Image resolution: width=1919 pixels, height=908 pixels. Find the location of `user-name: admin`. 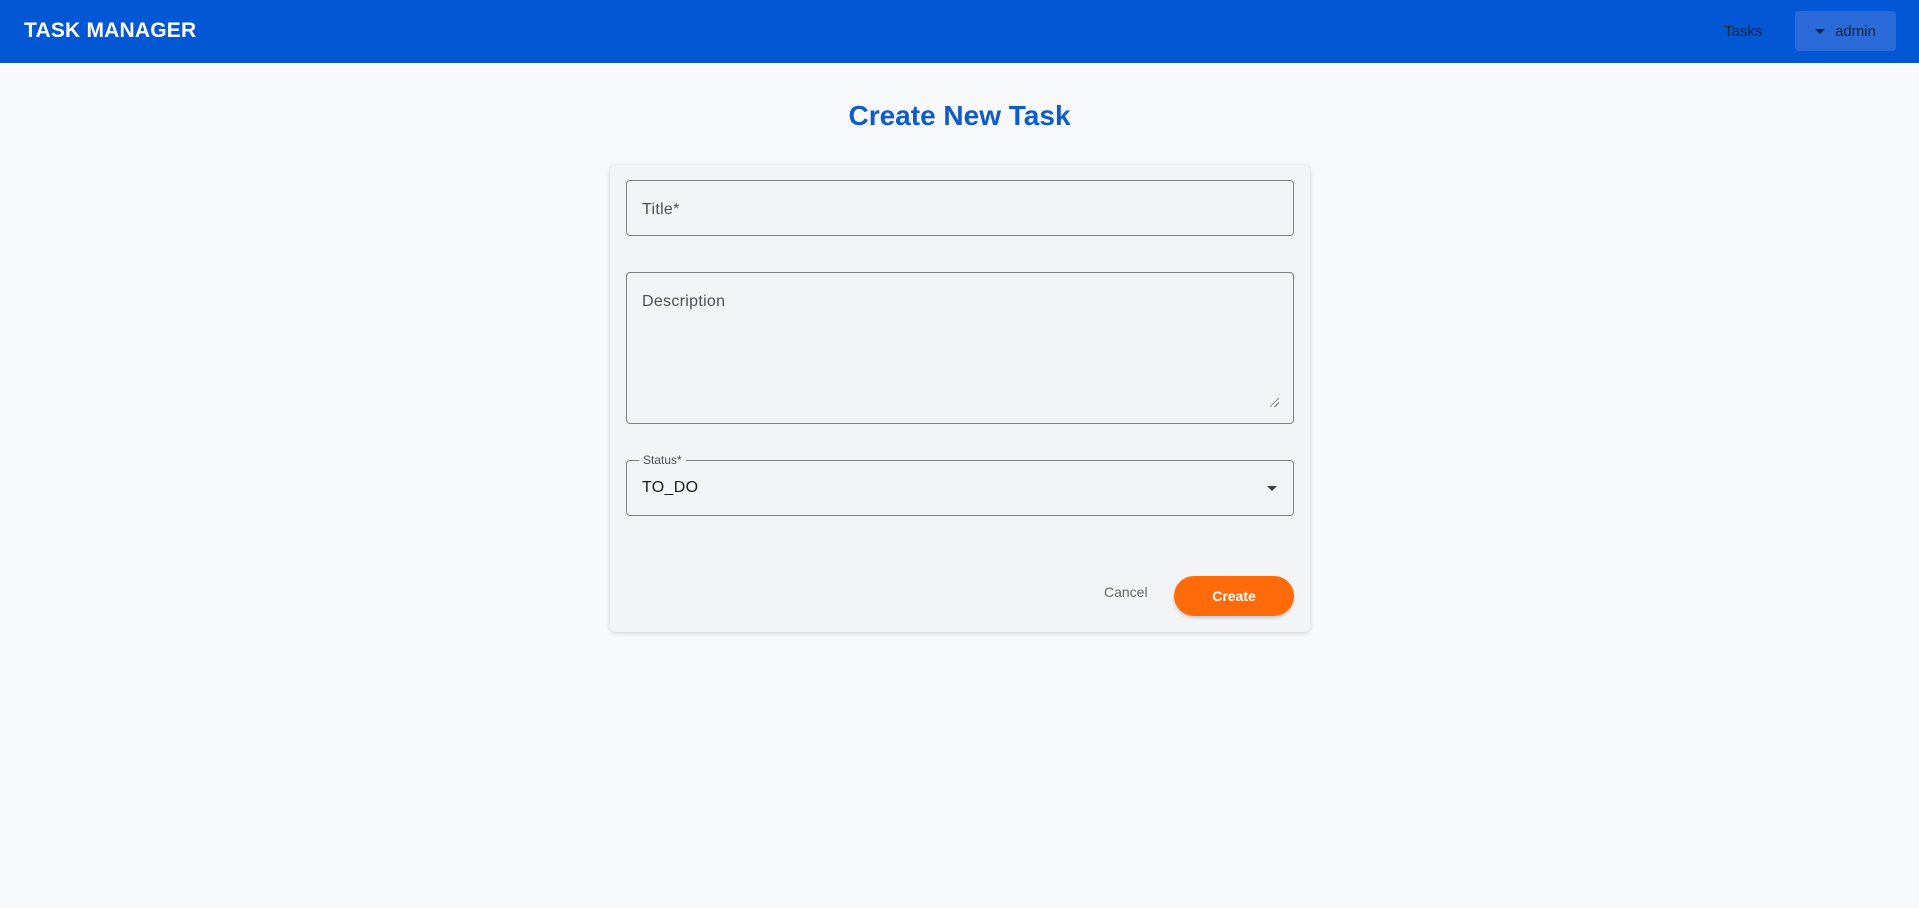

user-name: admin is located at coordinates (1855, 31).